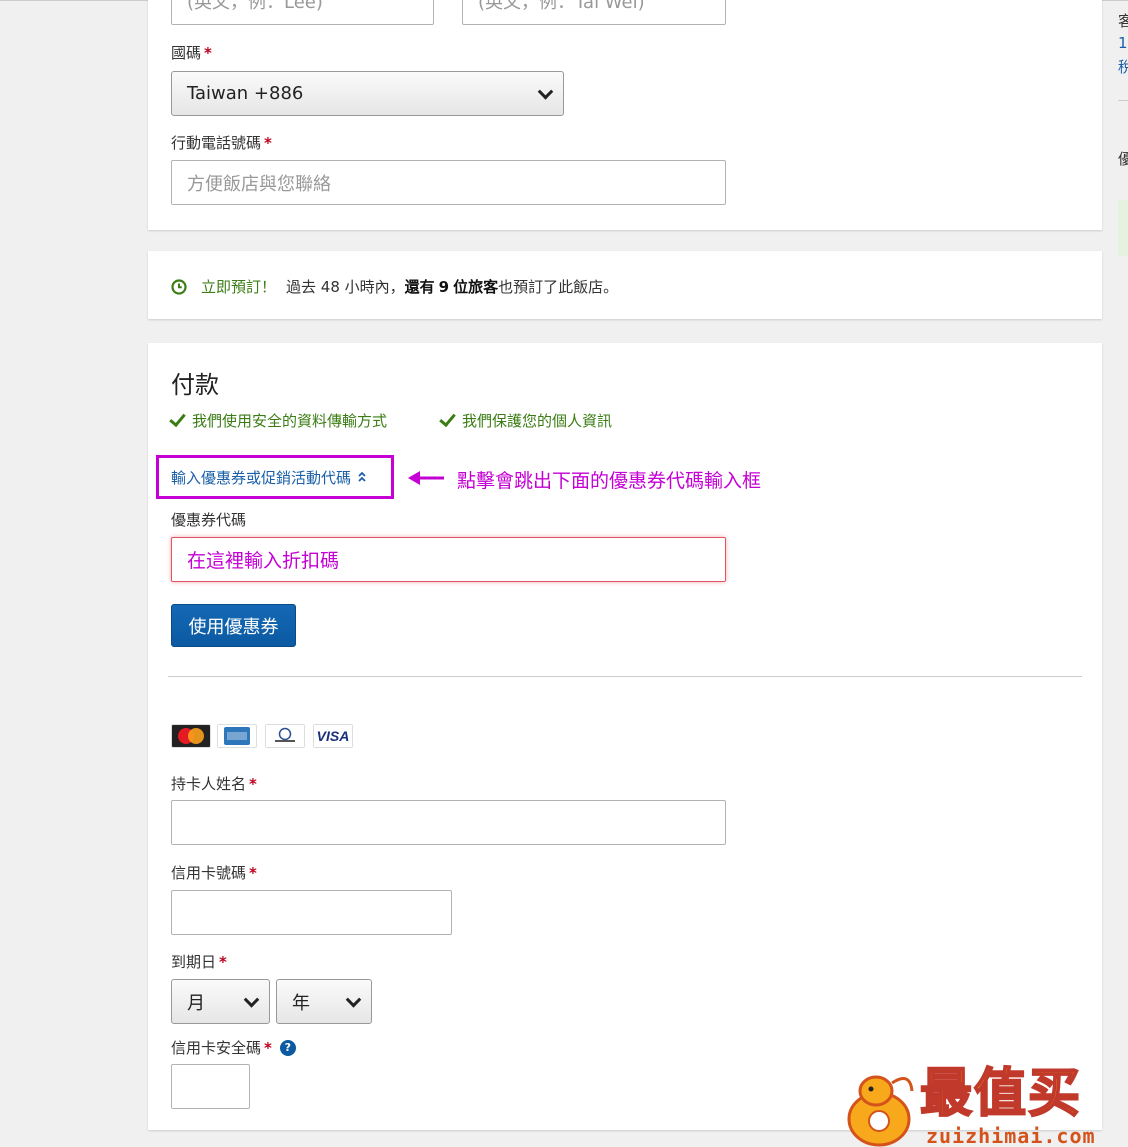 The height and width of the screenshot is (1147, 1128). I want to click on cvv-field, so click(210, 1086).